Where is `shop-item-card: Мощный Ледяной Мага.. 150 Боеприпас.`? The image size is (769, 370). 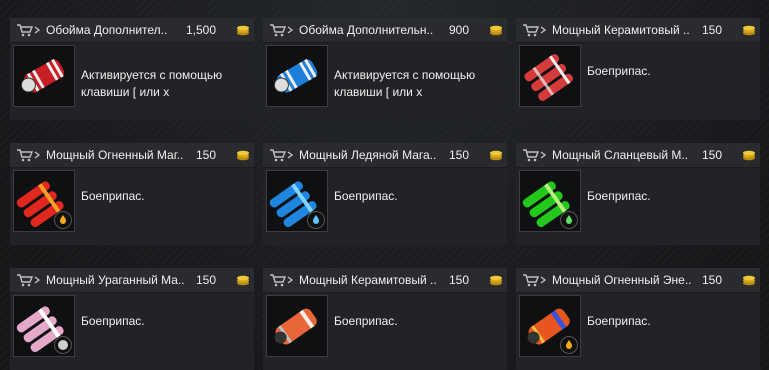
shop-item-card: Мощный Ледяной Мага.. 150 Боеприпас. is located at coordinates (385, 194).